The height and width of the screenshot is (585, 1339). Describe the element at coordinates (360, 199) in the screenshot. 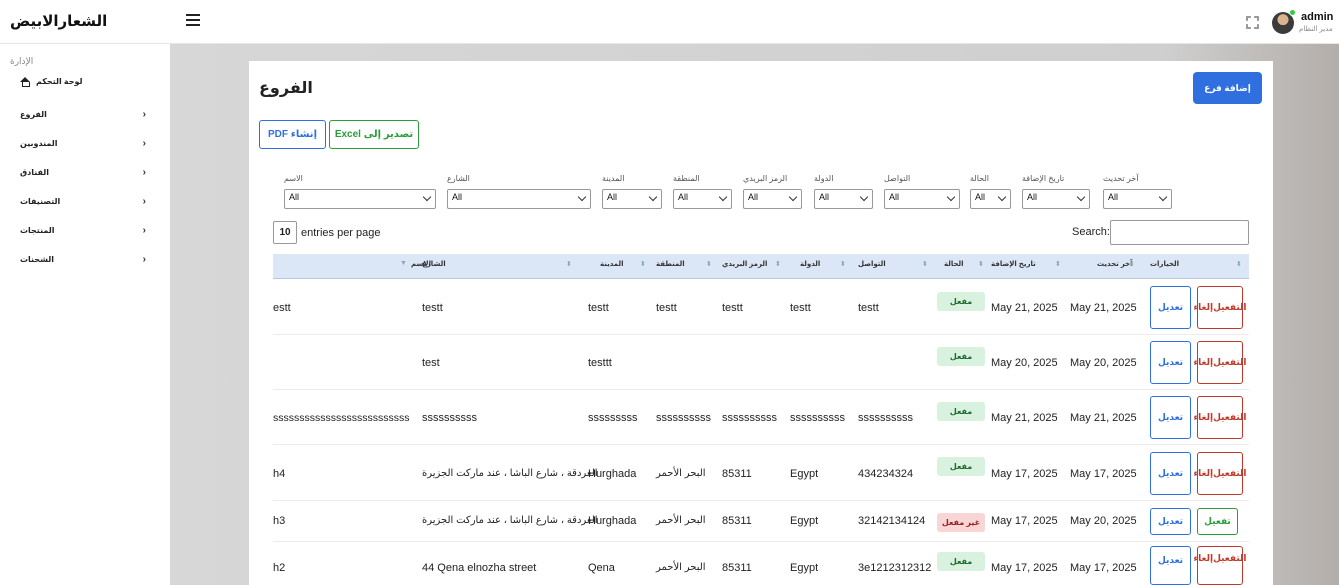

I see `filter-select-name: All` at that location.